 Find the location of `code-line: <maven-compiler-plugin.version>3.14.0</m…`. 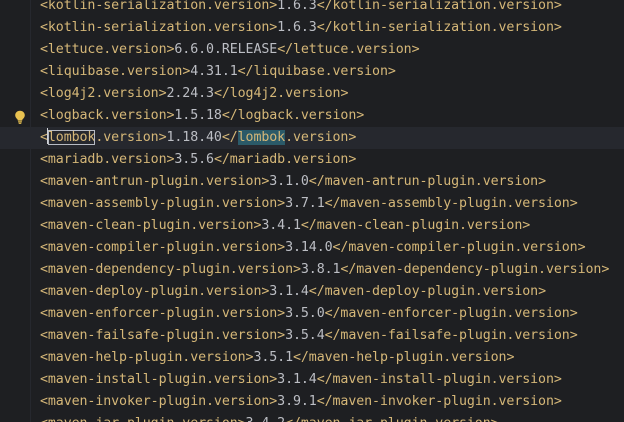

code-line: <maven-compiler-plugin.version>3.14.0</m… is located at coordinates (312, 248).